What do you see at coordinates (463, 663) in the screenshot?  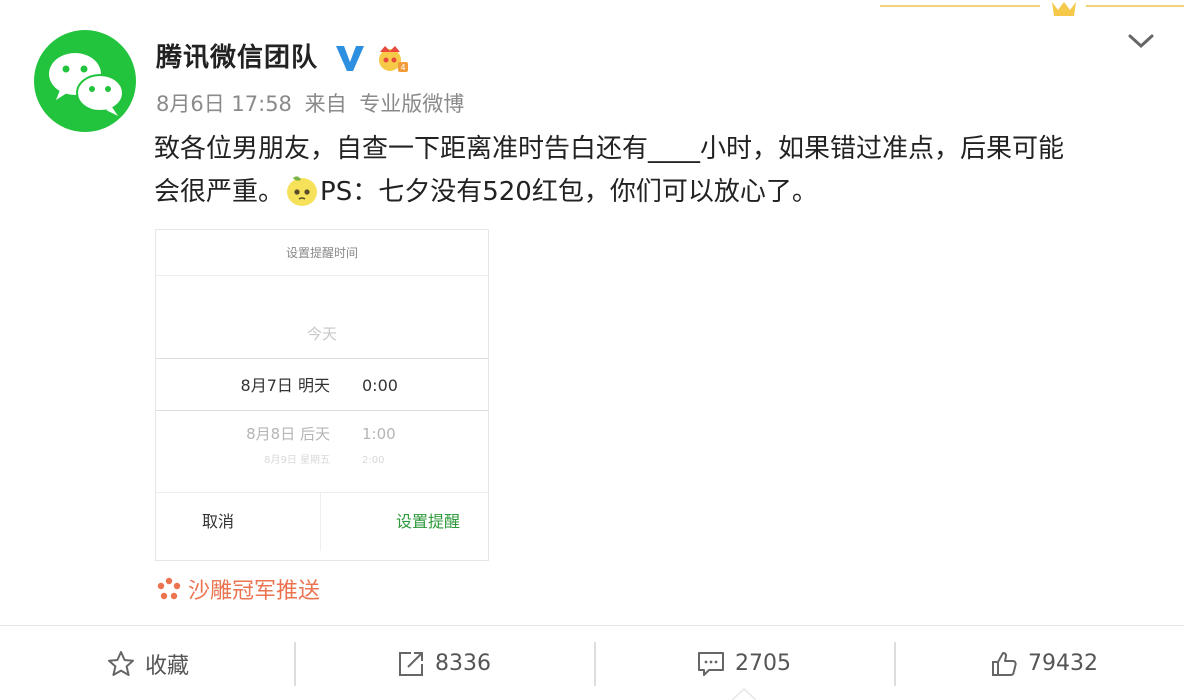 I see `repost-count: 8336` at bounding box center [463, 663].